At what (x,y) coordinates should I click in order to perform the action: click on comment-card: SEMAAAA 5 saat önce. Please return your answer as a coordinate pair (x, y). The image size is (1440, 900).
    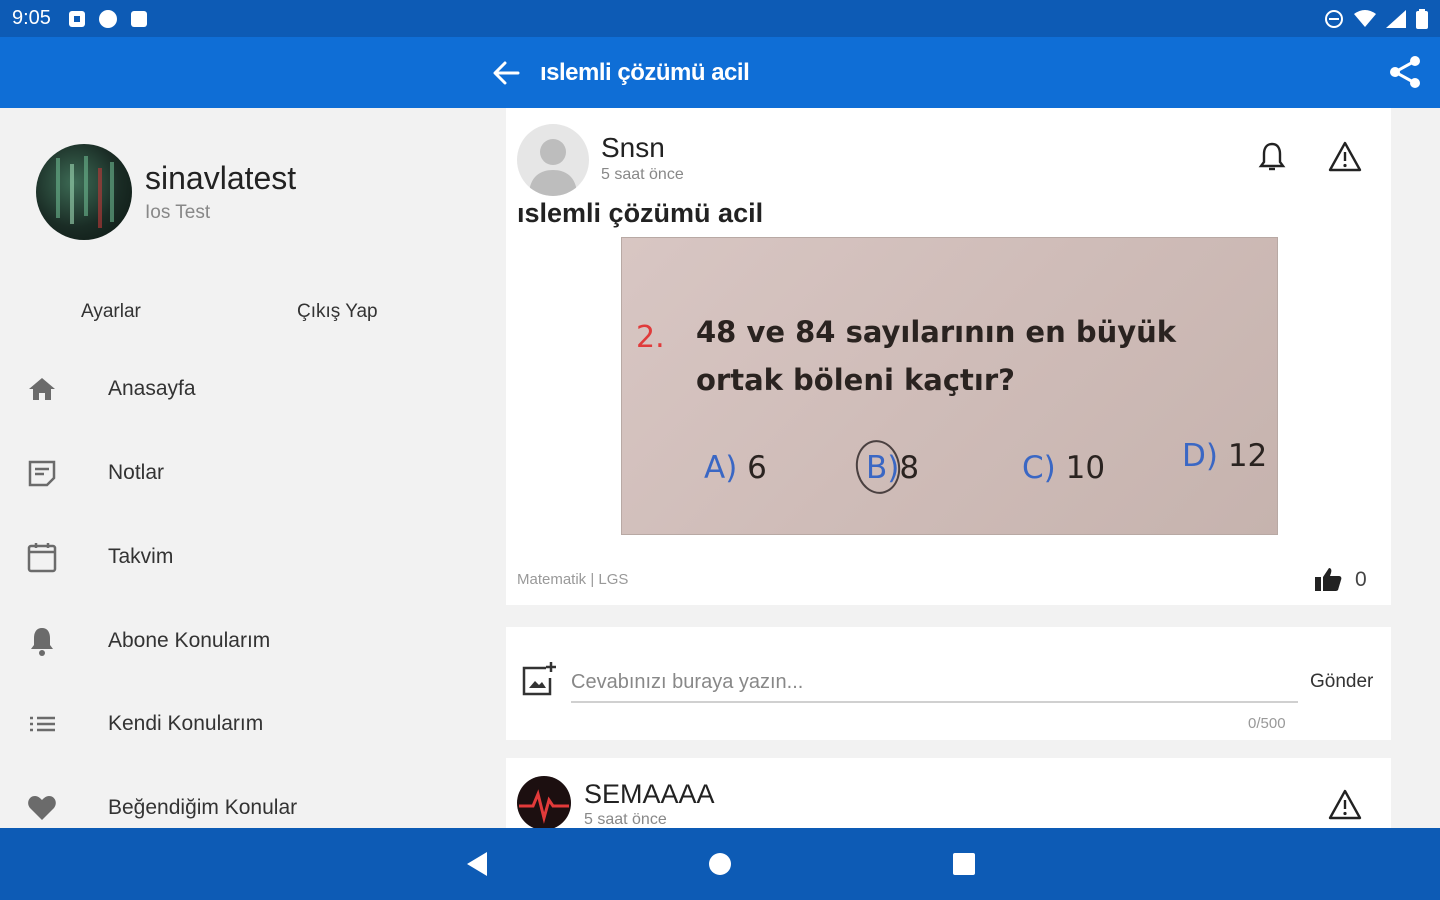
    Looking at the image, I should click on (948, 793).